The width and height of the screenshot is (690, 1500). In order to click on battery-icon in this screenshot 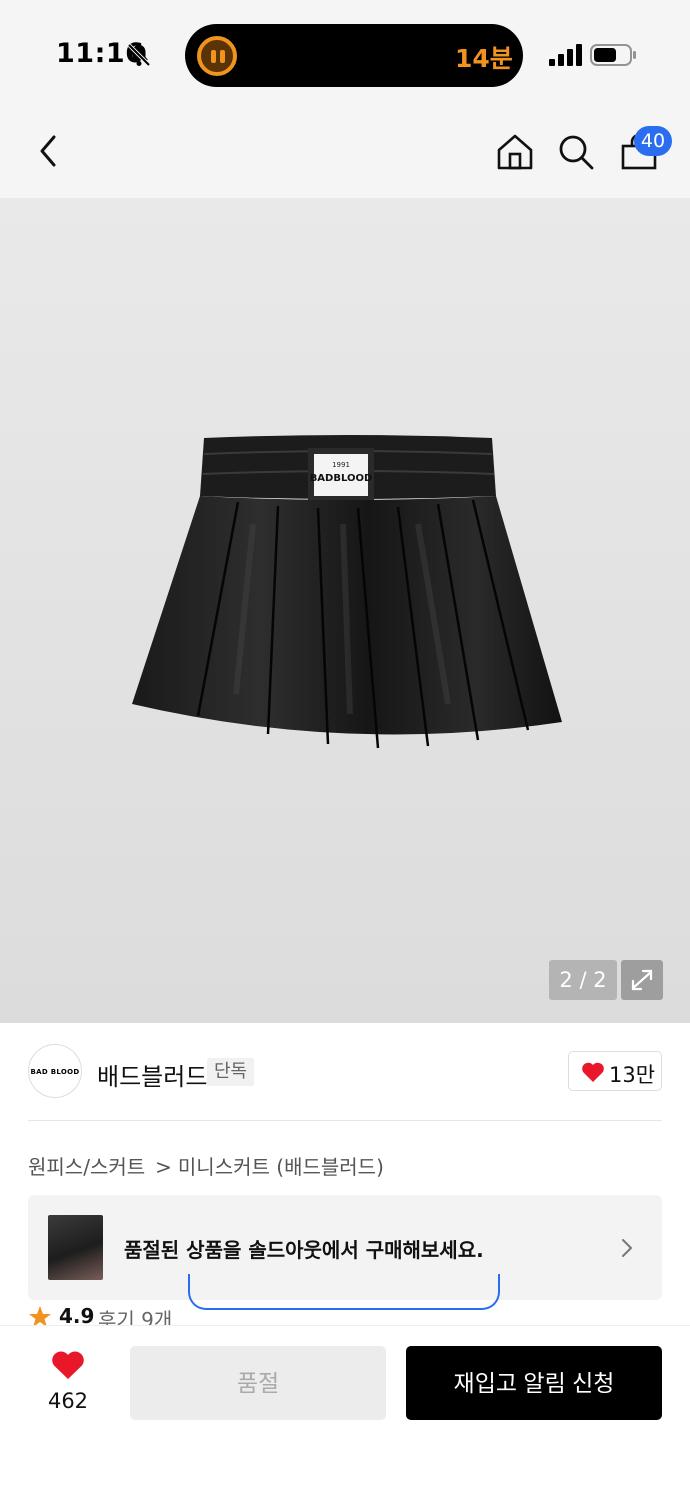, I will do `click(613, 55)`.